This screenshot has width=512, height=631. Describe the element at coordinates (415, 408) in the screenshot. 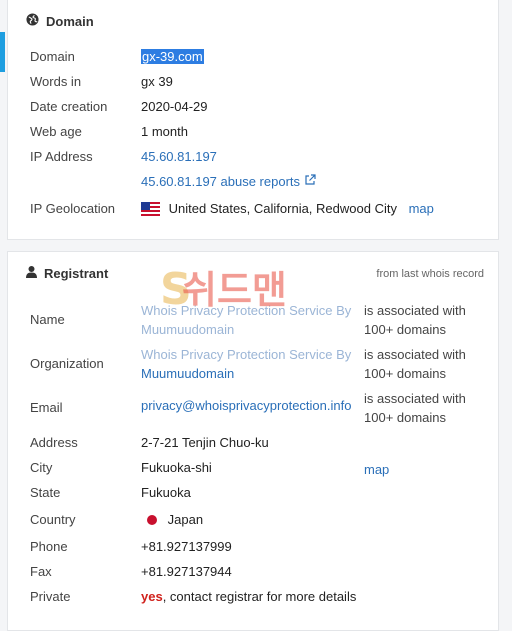

I see `email-association: is associated with 100+ domains` at that location.